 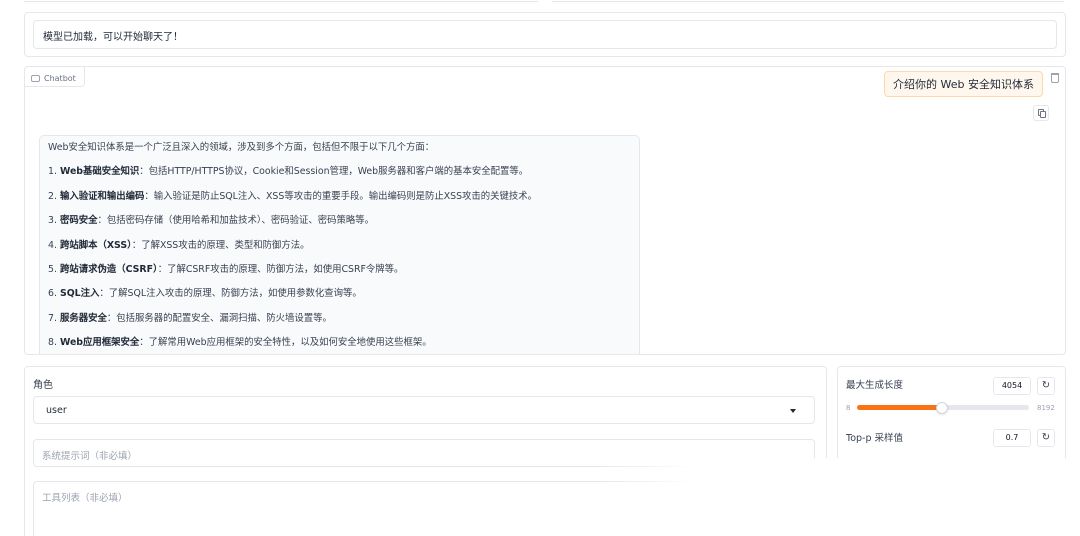 I want to click on slider-fill, so click(x=899, y=407).